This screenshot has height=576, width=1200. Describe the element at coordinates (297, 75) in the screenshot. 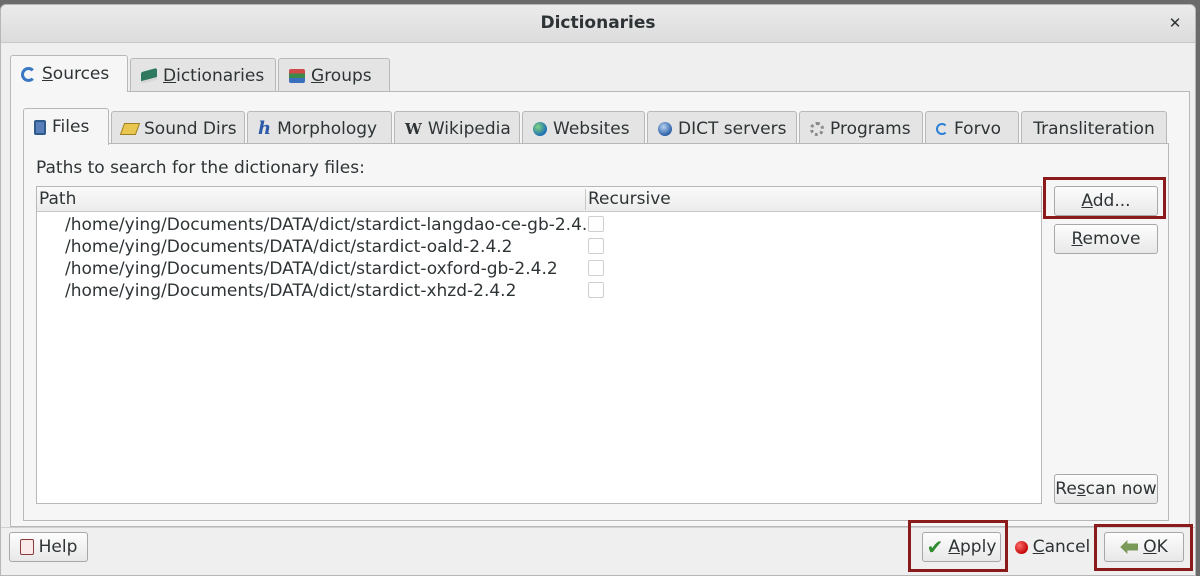

I see `groups-icon` at that location.